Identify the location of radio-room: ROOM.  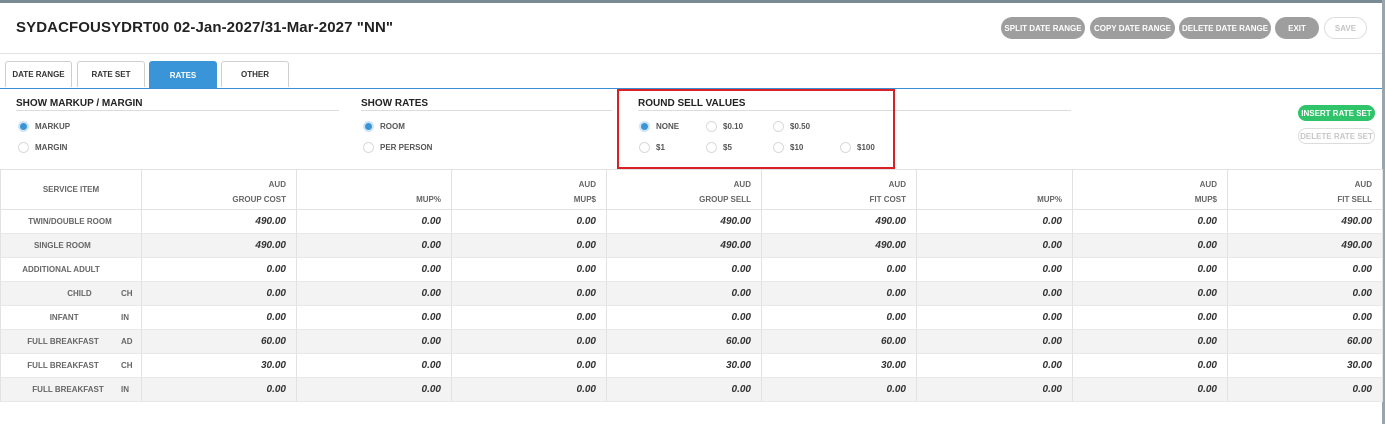
(384, 126).